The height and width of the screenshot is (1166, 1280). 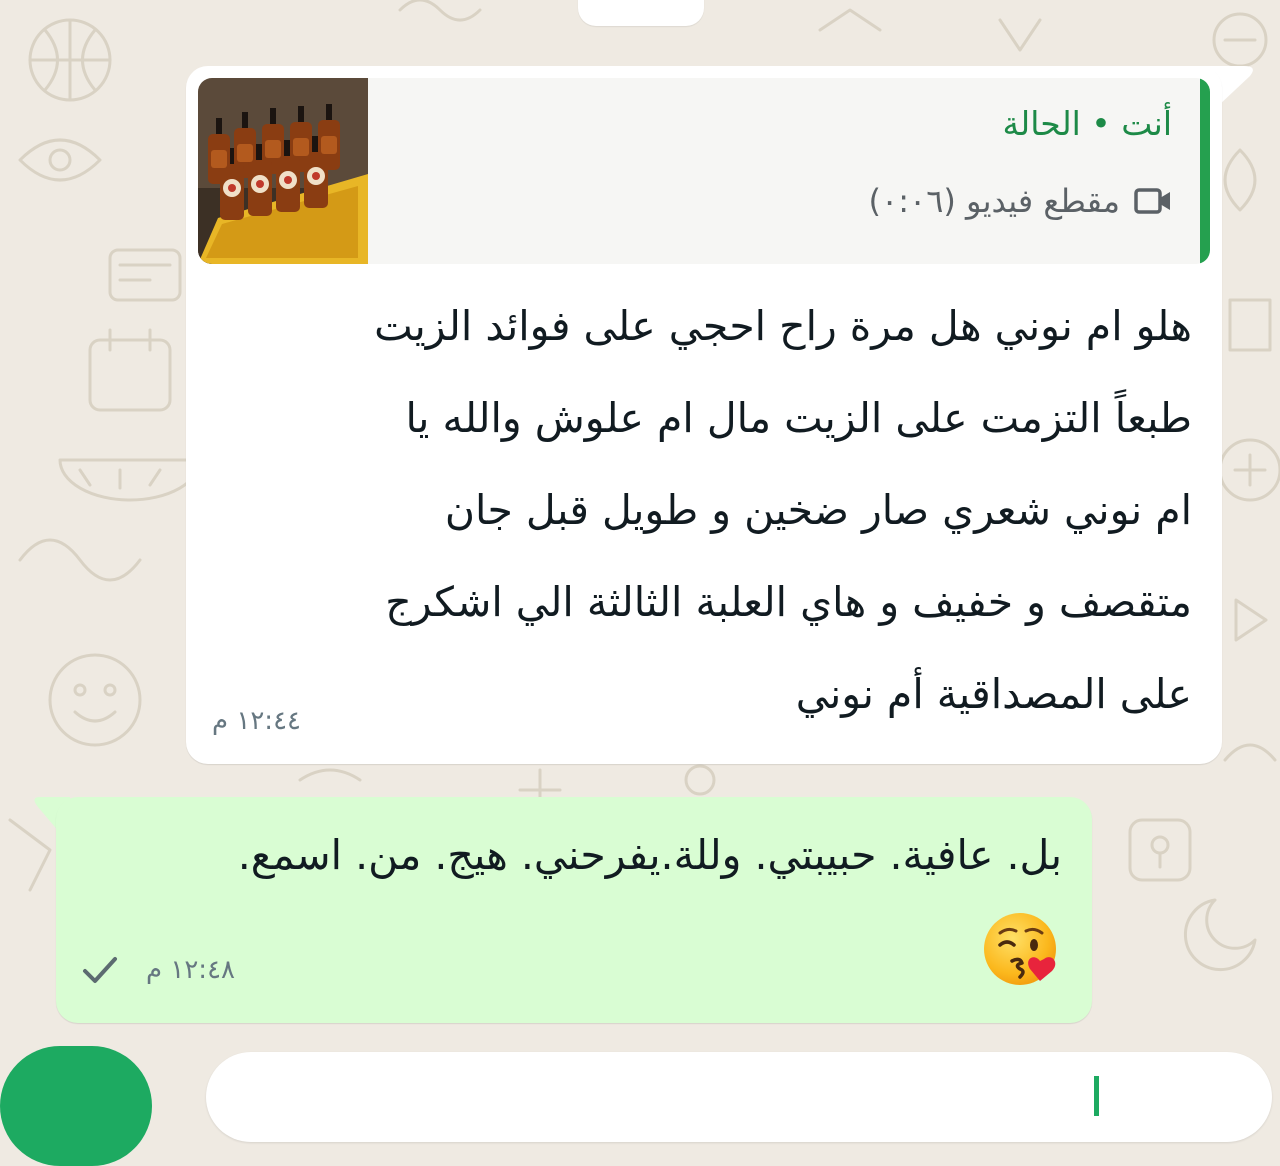 I want to click on message-timestamp: ١٢:٤٨ م, so click(x=190, y=970).